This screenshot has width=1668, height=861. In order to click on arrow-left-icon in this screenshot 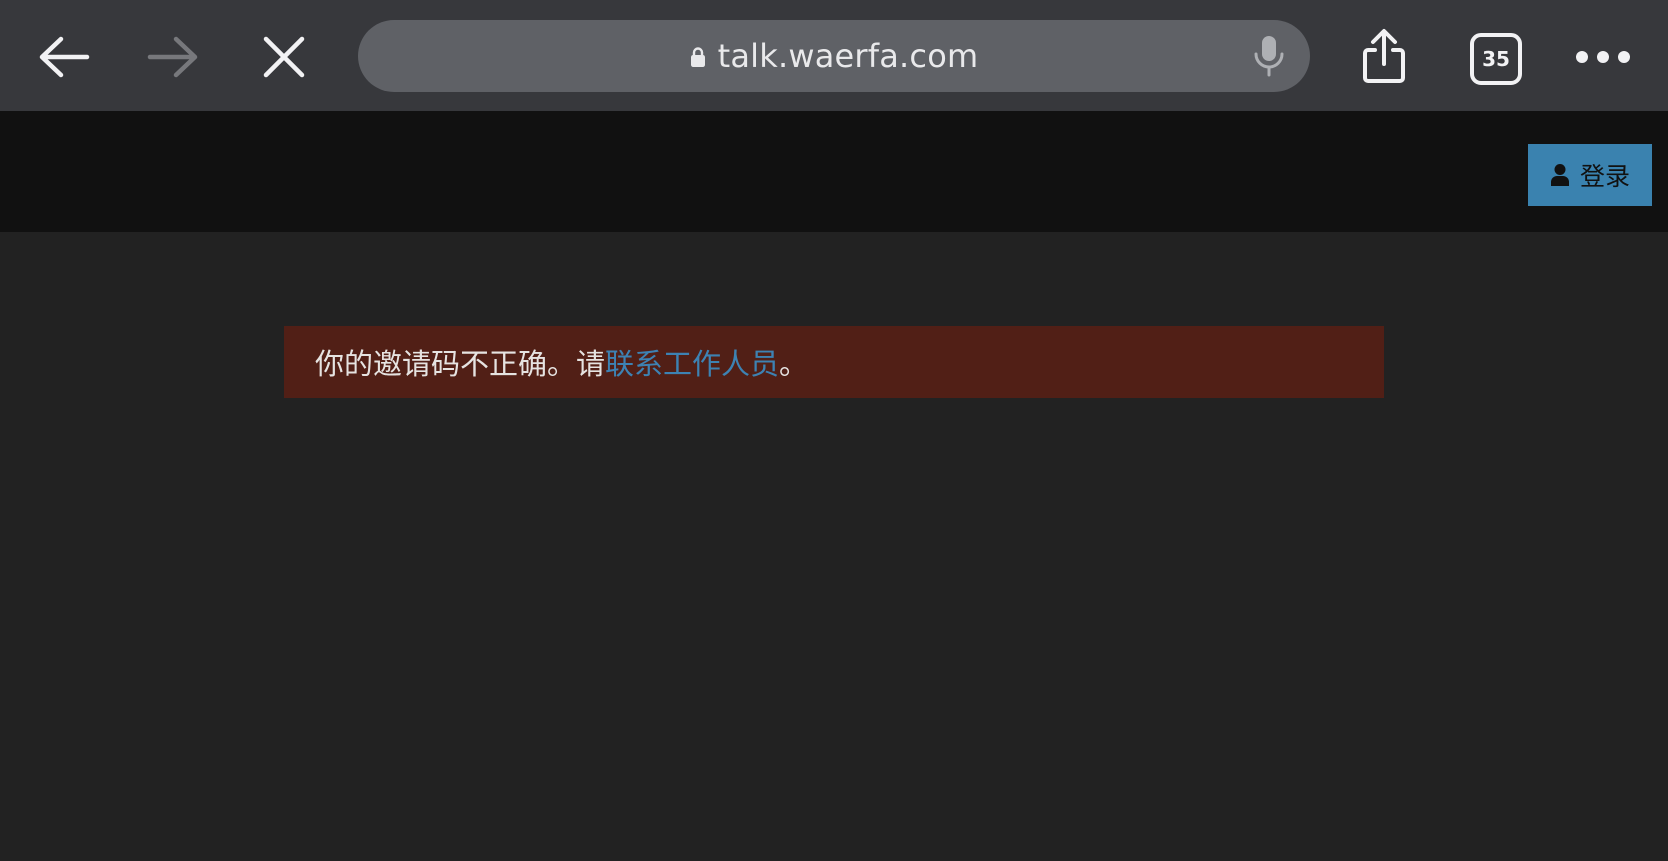, I will do `click(64, 57)`.